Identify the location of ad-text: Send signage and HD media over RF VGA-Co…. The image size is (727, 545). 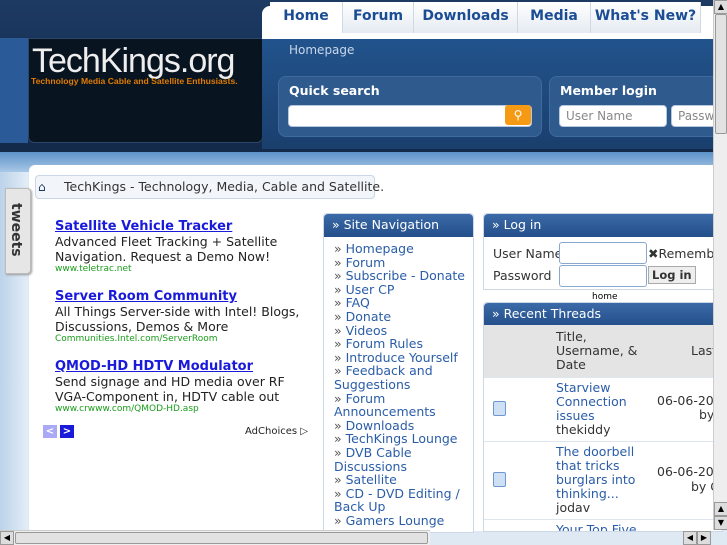
(170, 389).